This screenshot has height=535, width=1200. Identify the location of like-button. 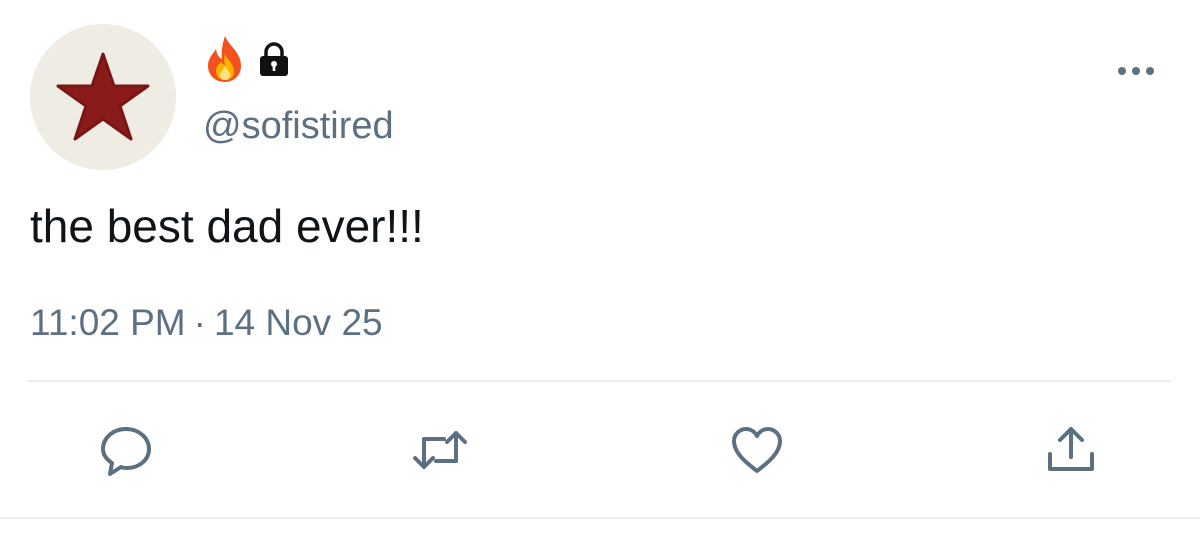
(757, 450).